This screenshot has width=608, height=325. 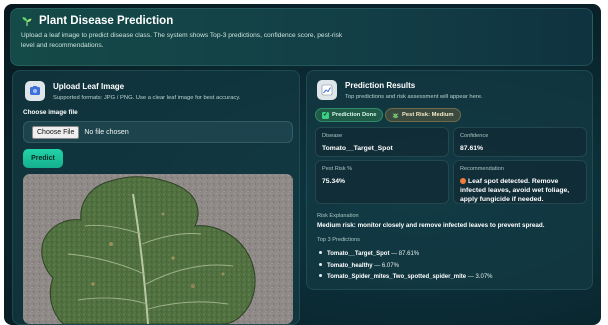 I want to click on prediction-done-badge: ✓ Prediction Done, so click(x=349, y=115).